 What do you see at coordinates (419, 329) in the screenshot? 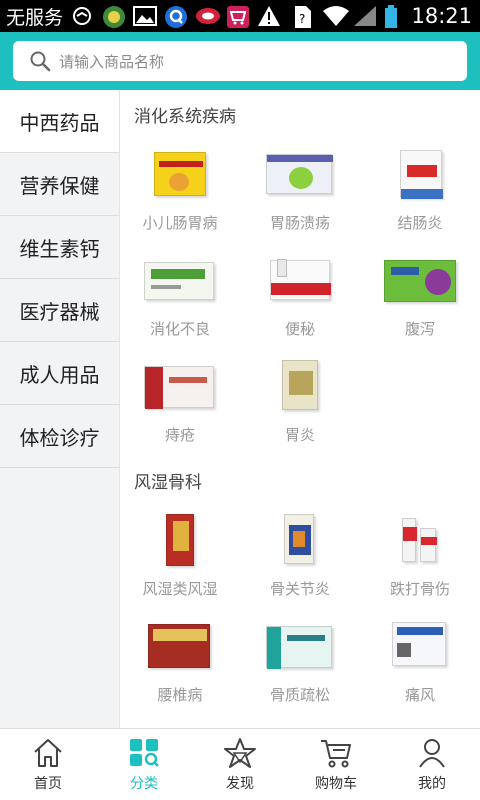
I see `subcategory-label: 腹泻` at bounding box center [419, 329].